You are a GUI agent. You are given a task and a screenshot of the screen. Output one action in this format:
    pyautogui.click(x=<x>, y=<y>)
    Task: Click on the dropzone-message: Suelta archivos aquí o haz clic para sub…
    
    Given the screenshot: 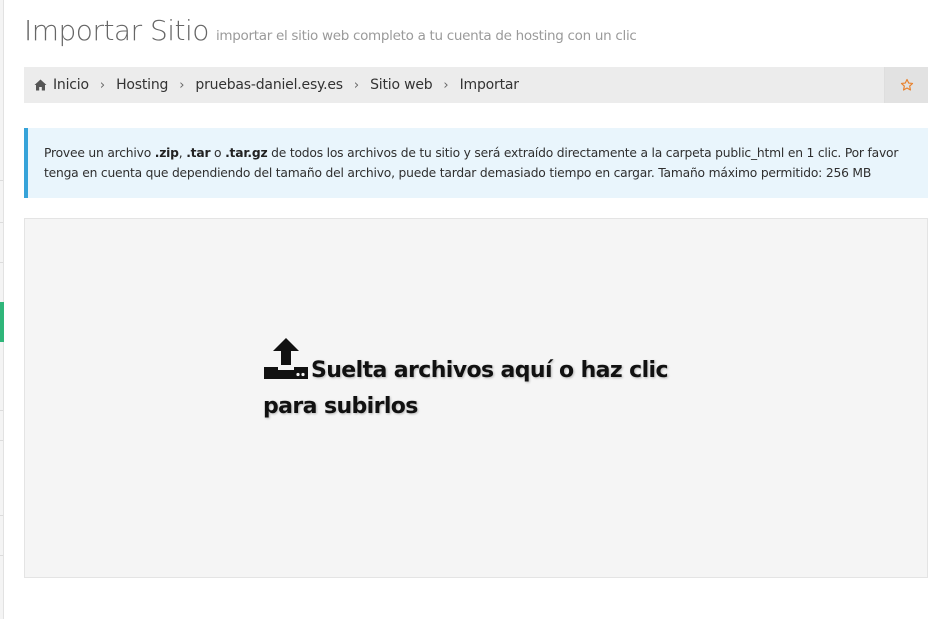 What is the action you would take?
    pyautogui.click(x=473, y=381)
    